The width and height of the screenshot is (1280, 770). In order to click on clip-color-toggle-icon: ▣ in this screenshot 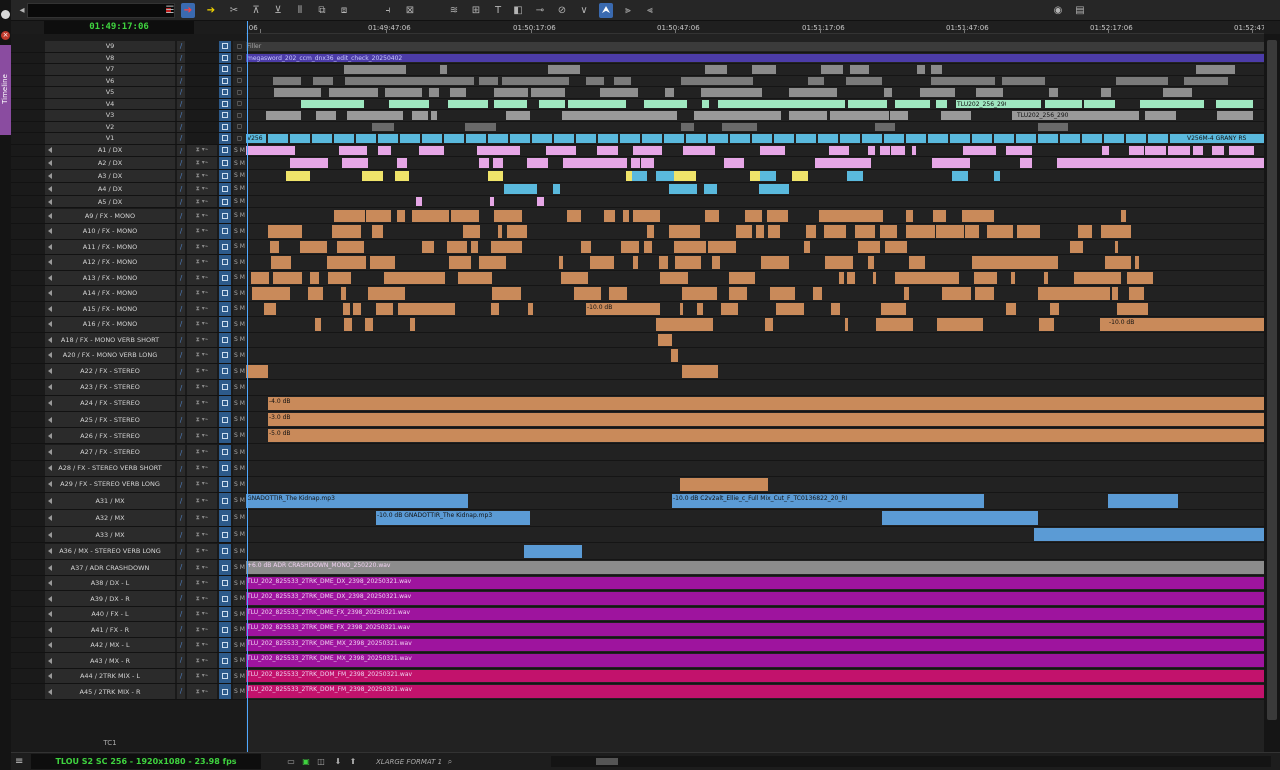, I will do `click(306, 761)`.